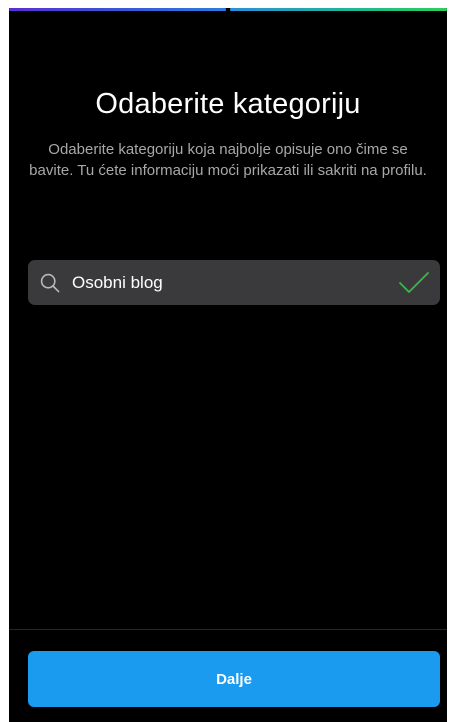  I want to click on category-search-input, so click(227, 282).